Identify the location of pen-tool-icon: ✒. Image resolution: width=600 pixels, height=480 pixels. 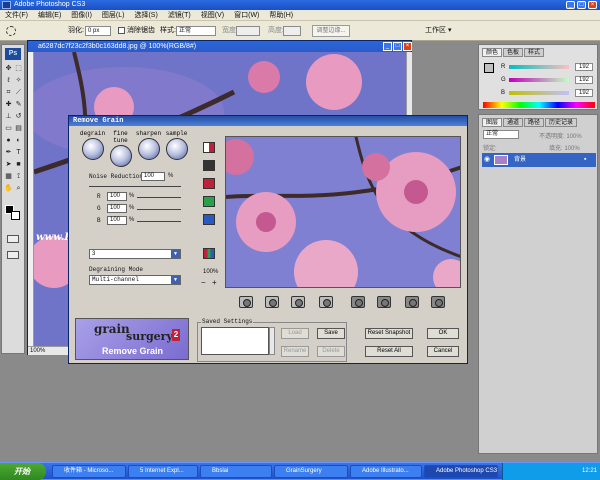
(8, 153).